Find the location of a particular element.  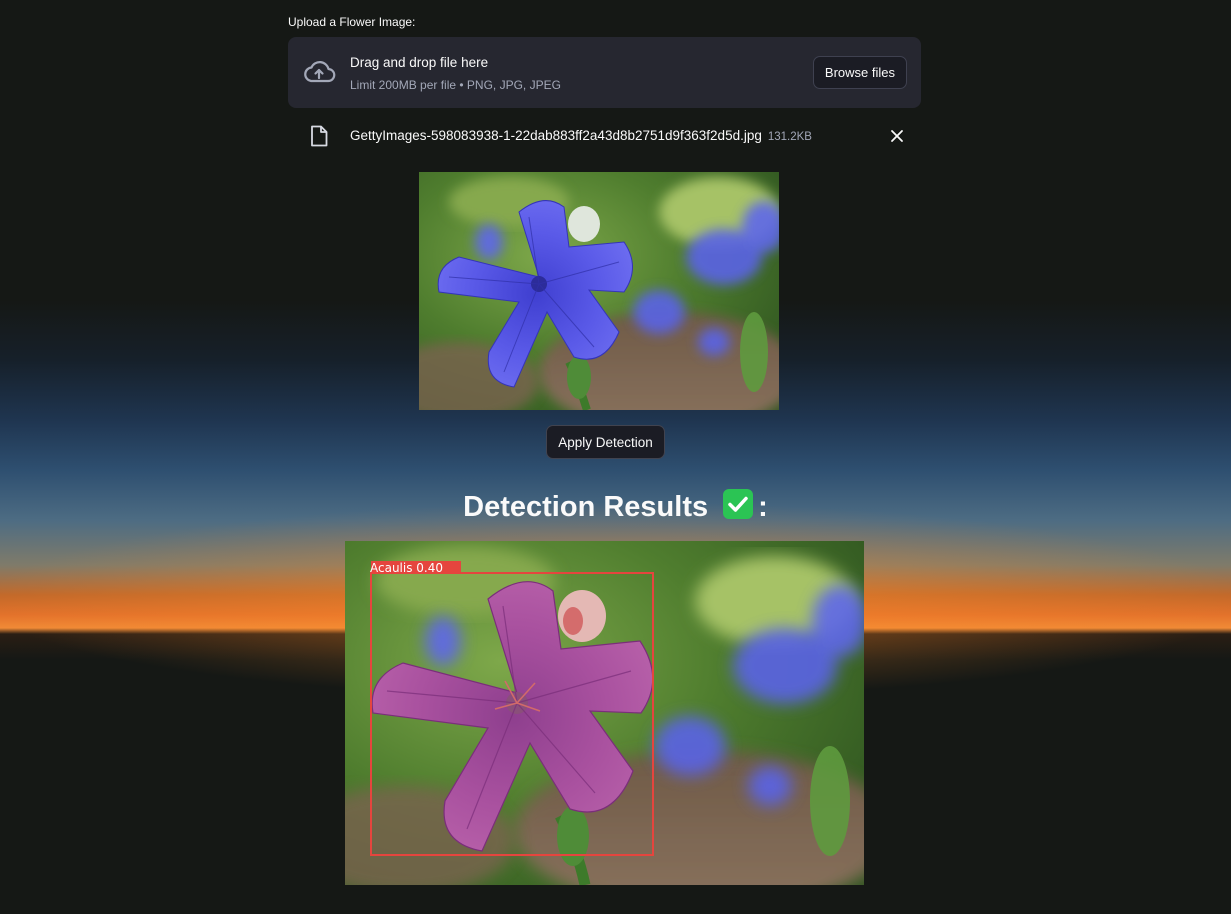

check-mark-button-icon is located at coordinates (738, 504).